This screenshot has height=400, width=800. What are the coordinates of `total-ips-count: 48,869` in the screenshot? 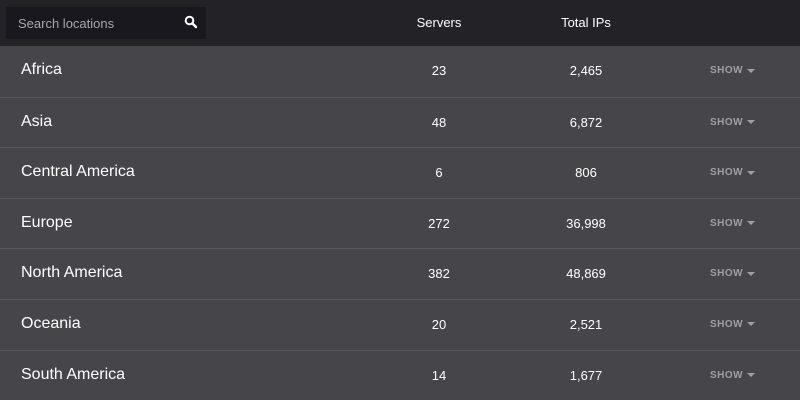 It's located at (586, 274).